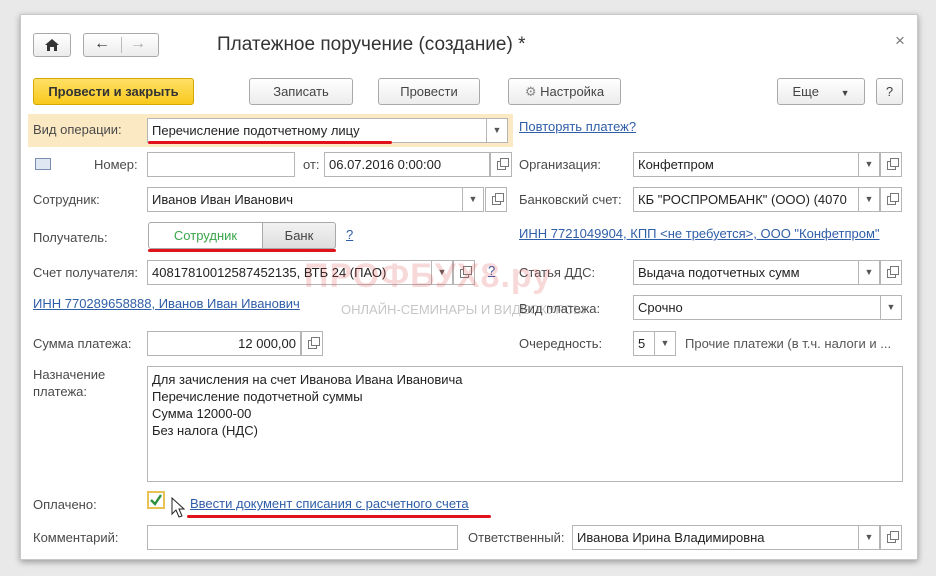  What do you see at coordinates (570, 199) in the screenshot?
I see `bank-account-label: Банковский счет:` at bounding box center [570, 199].